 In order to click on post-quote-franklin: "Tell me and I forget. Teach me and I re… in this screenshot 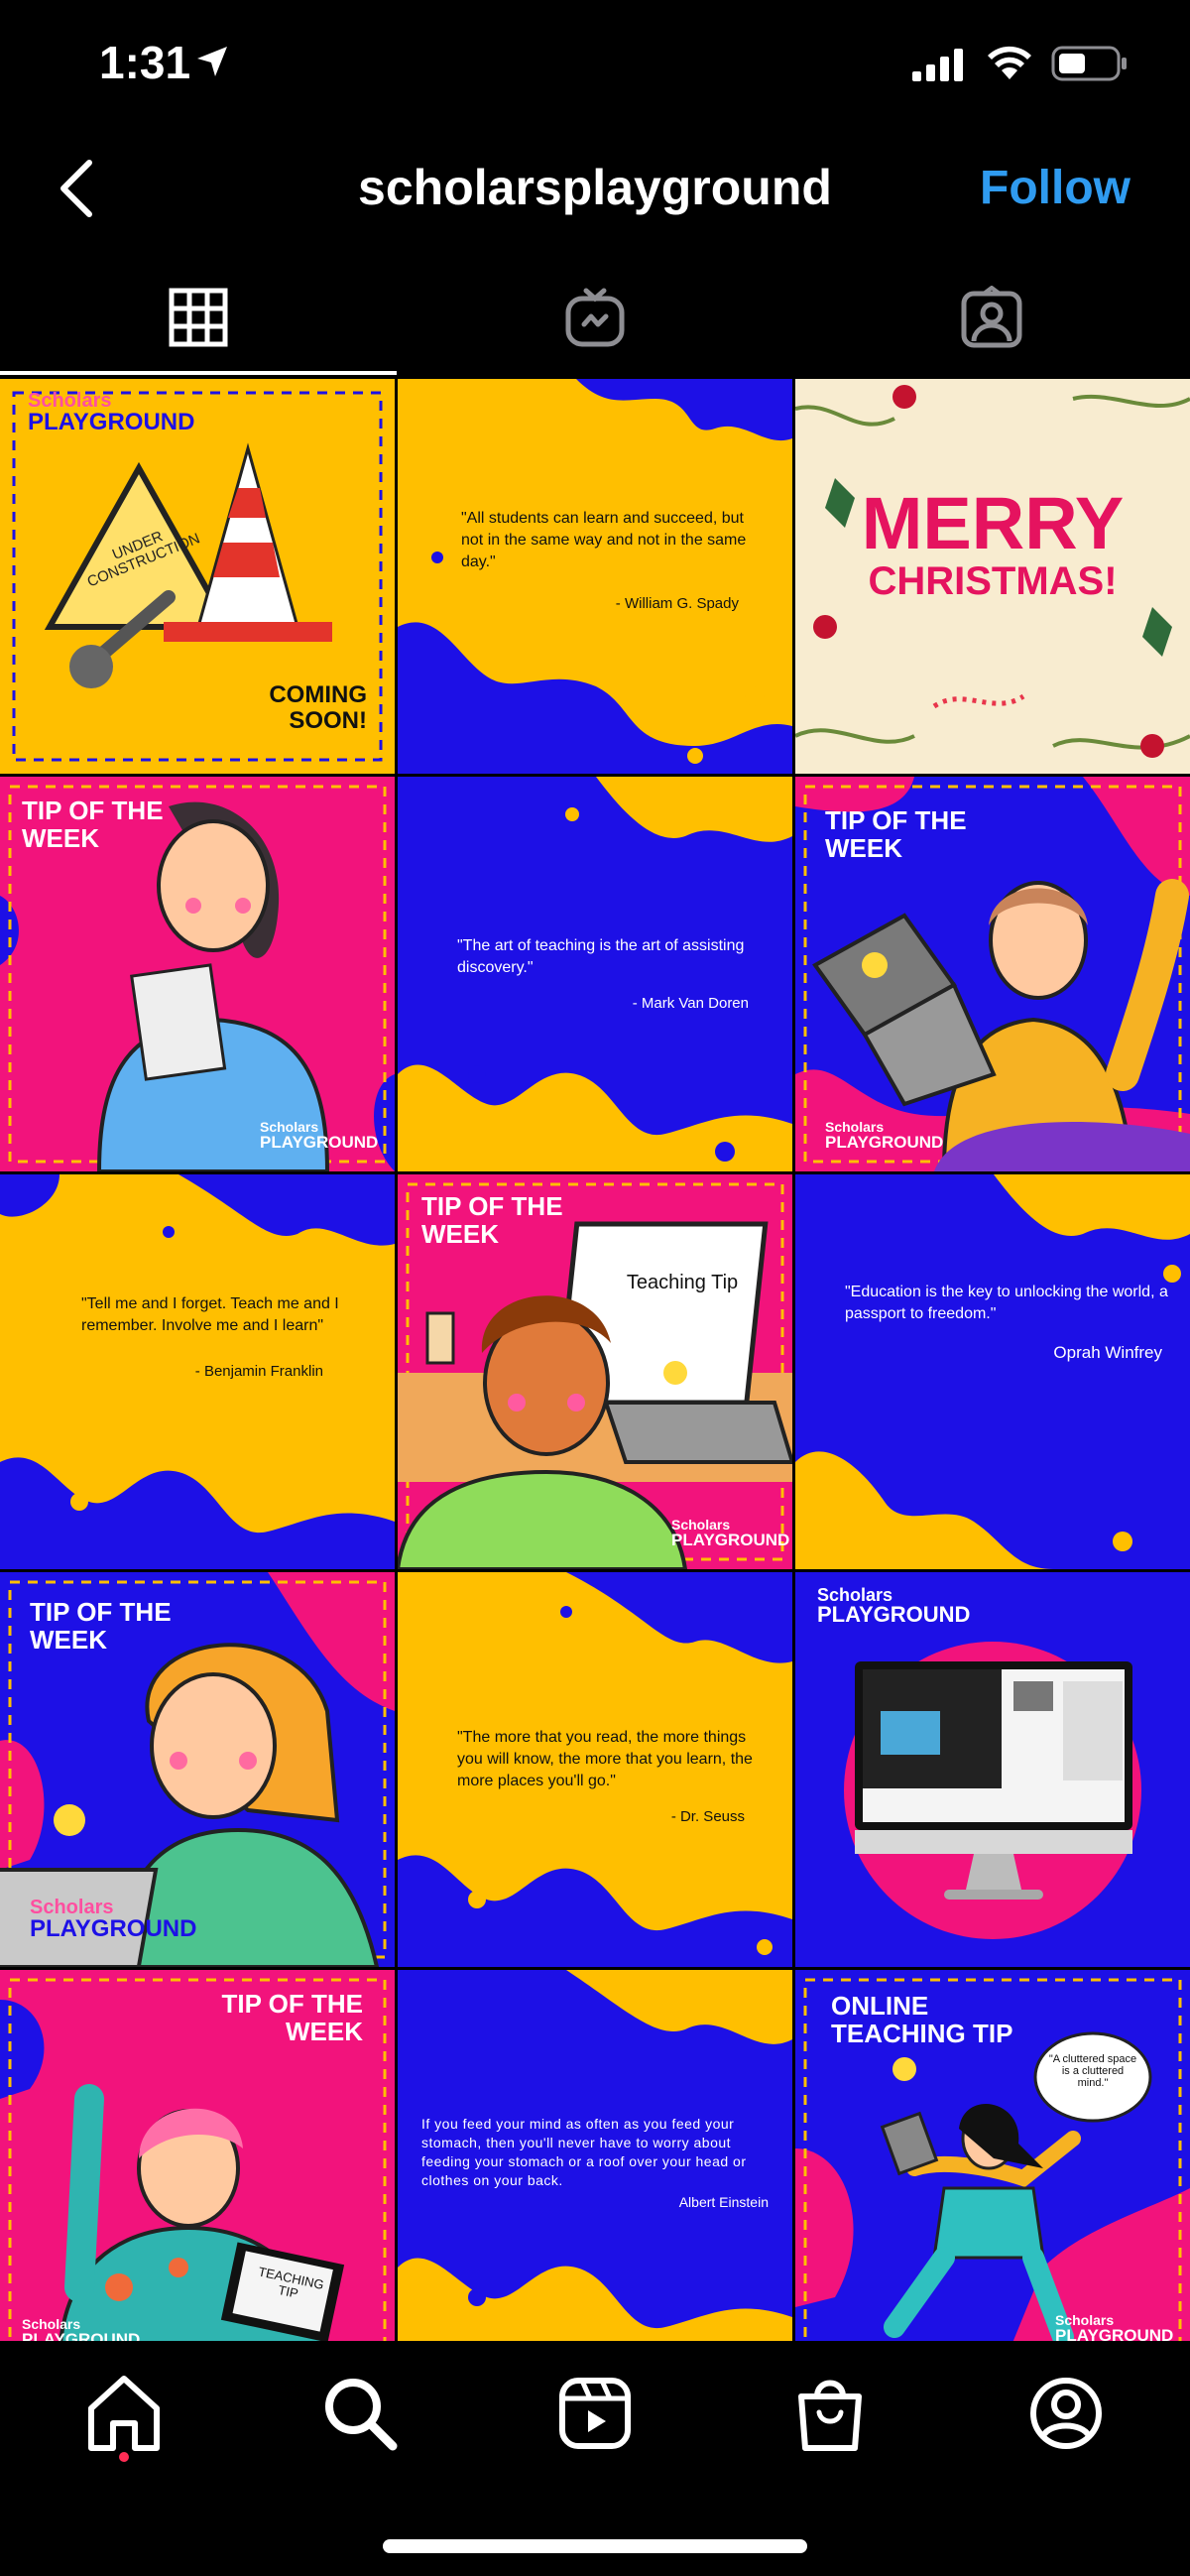, I will do `click(197, 1371)`.